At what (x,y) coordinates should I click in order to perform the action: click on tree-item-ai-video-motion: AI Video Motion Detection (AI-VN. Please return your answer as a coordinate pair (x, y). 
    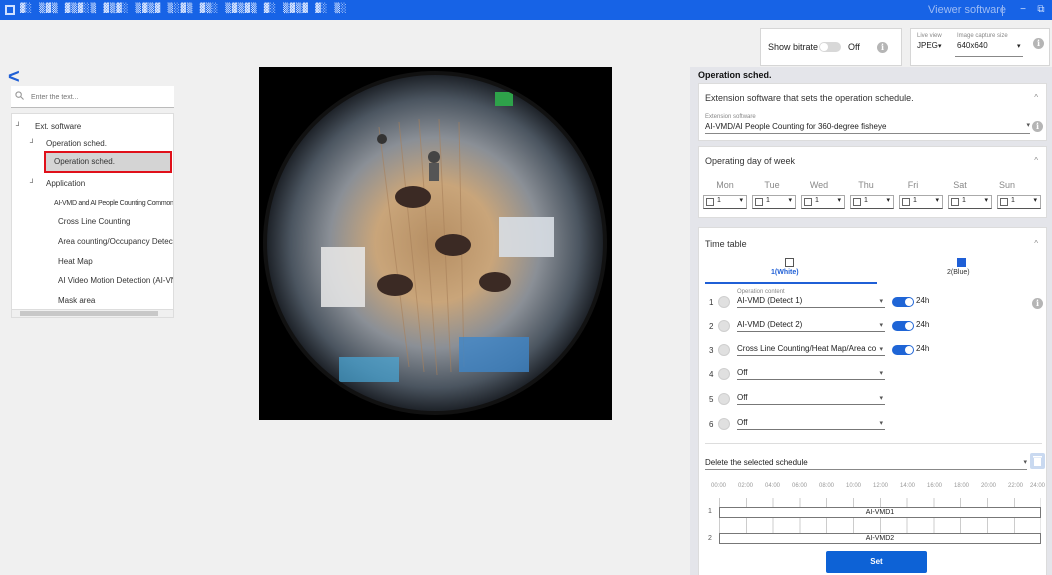
    Looking at the image, I should click on (115, 281).